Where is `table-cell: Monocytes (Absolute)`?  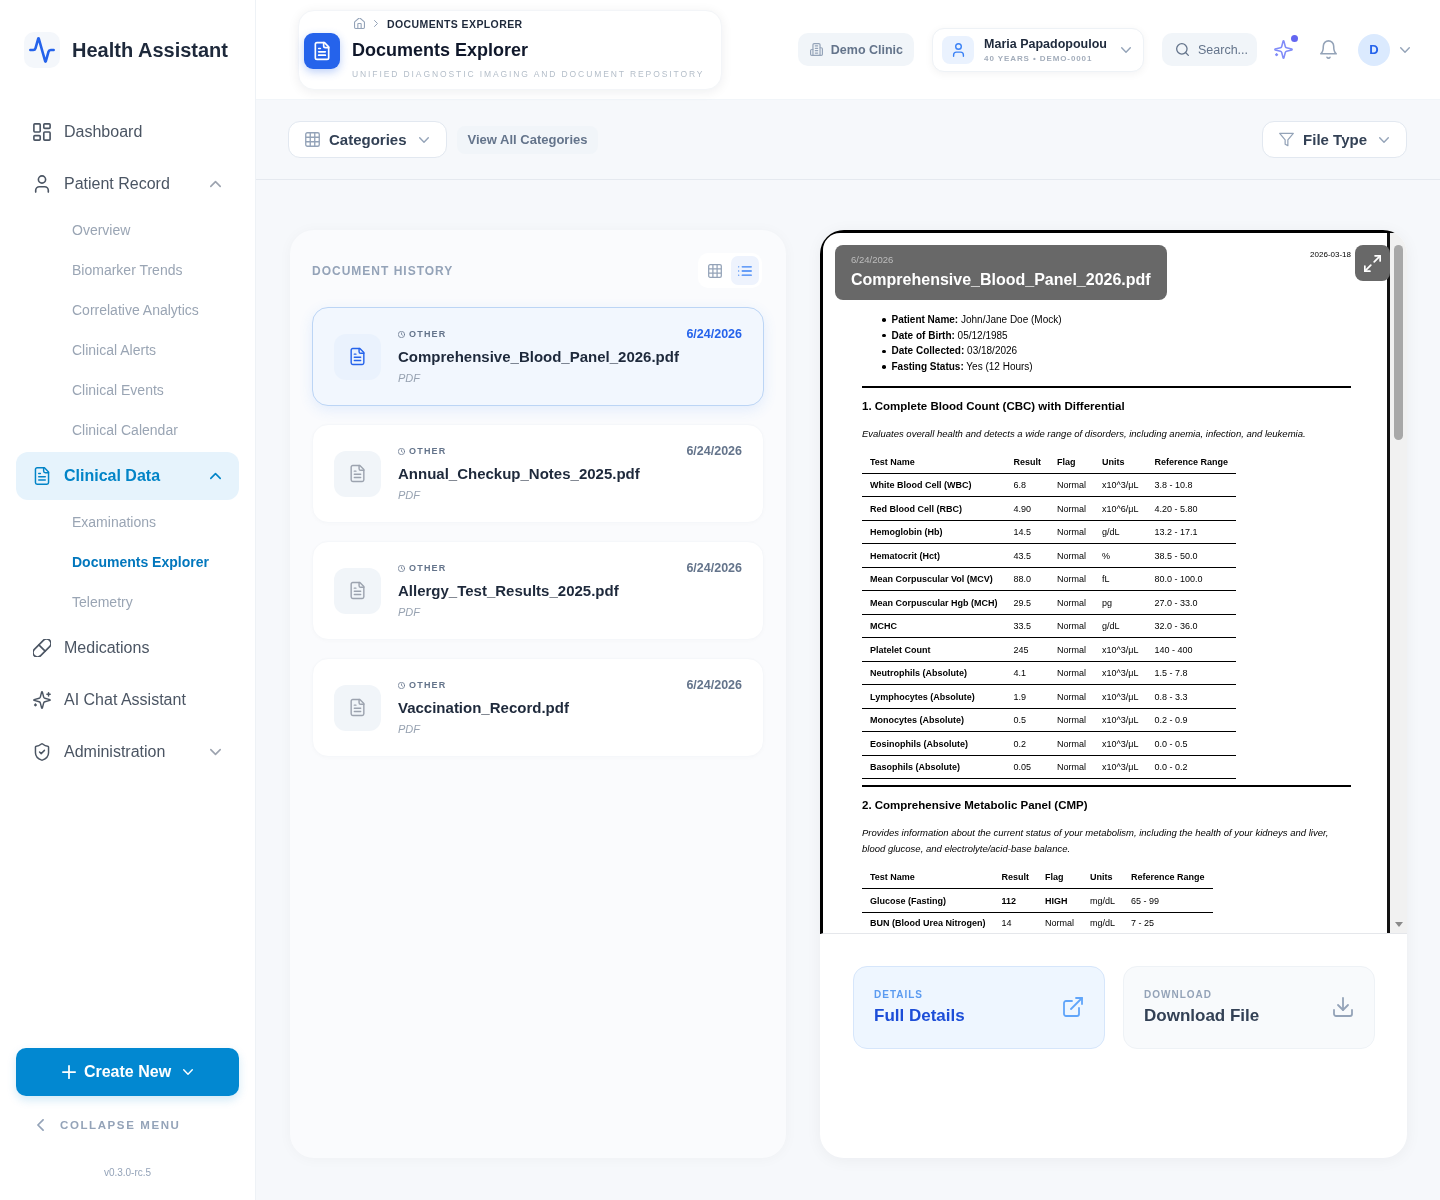
table-cell: Monocytes (Absolute) is located at coordinates (934, 720).